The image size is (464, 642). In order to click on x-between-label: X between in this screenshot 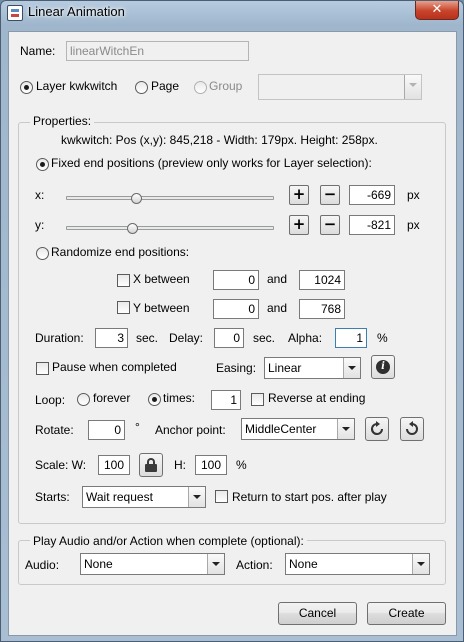, I will do `click(161, 279)`.